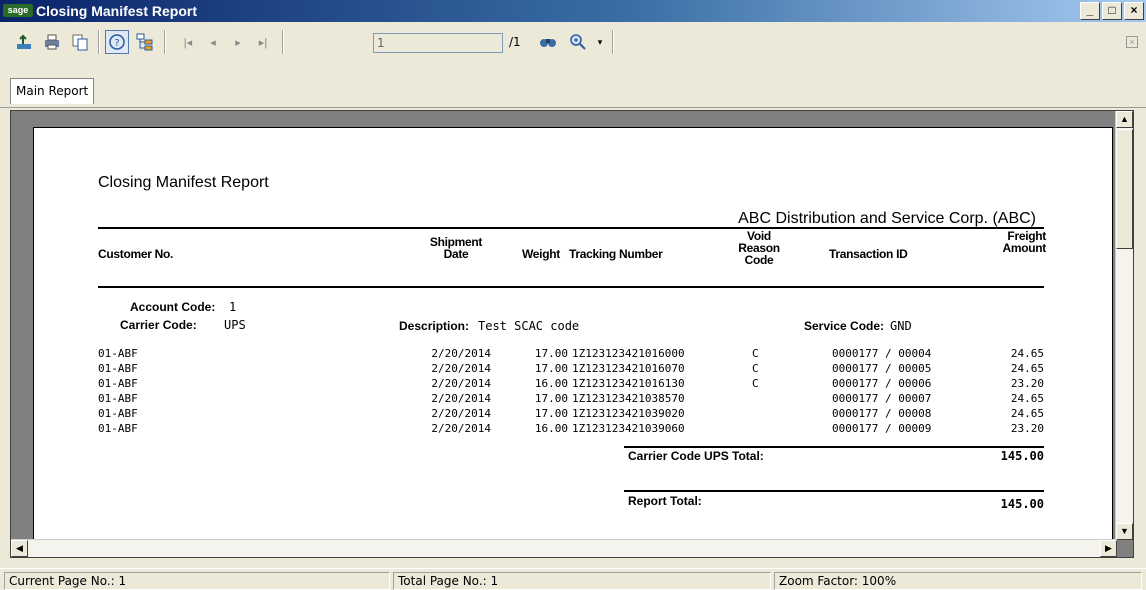  Describe the element at coordinates (18, 10) in the screenshot. I see `sage-logo: sage` at that location.